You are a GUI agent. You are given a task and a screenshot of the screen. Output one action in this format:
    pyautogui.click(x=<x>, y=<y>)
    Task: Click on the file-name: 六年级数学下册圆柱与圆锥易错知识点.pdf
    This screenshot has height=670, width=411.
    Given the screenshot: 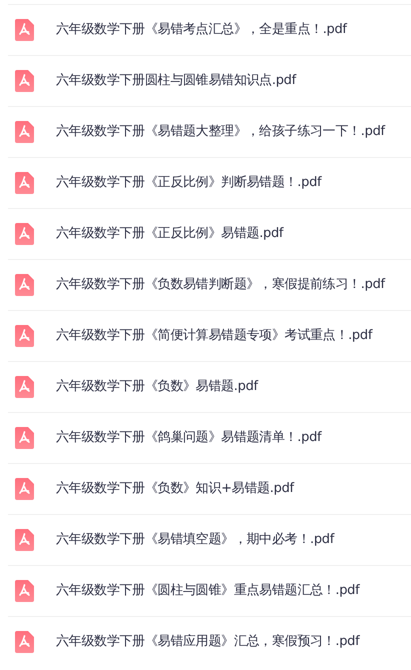 What is the action you would take?
    pyautogui.click(x=176, y=81)
    